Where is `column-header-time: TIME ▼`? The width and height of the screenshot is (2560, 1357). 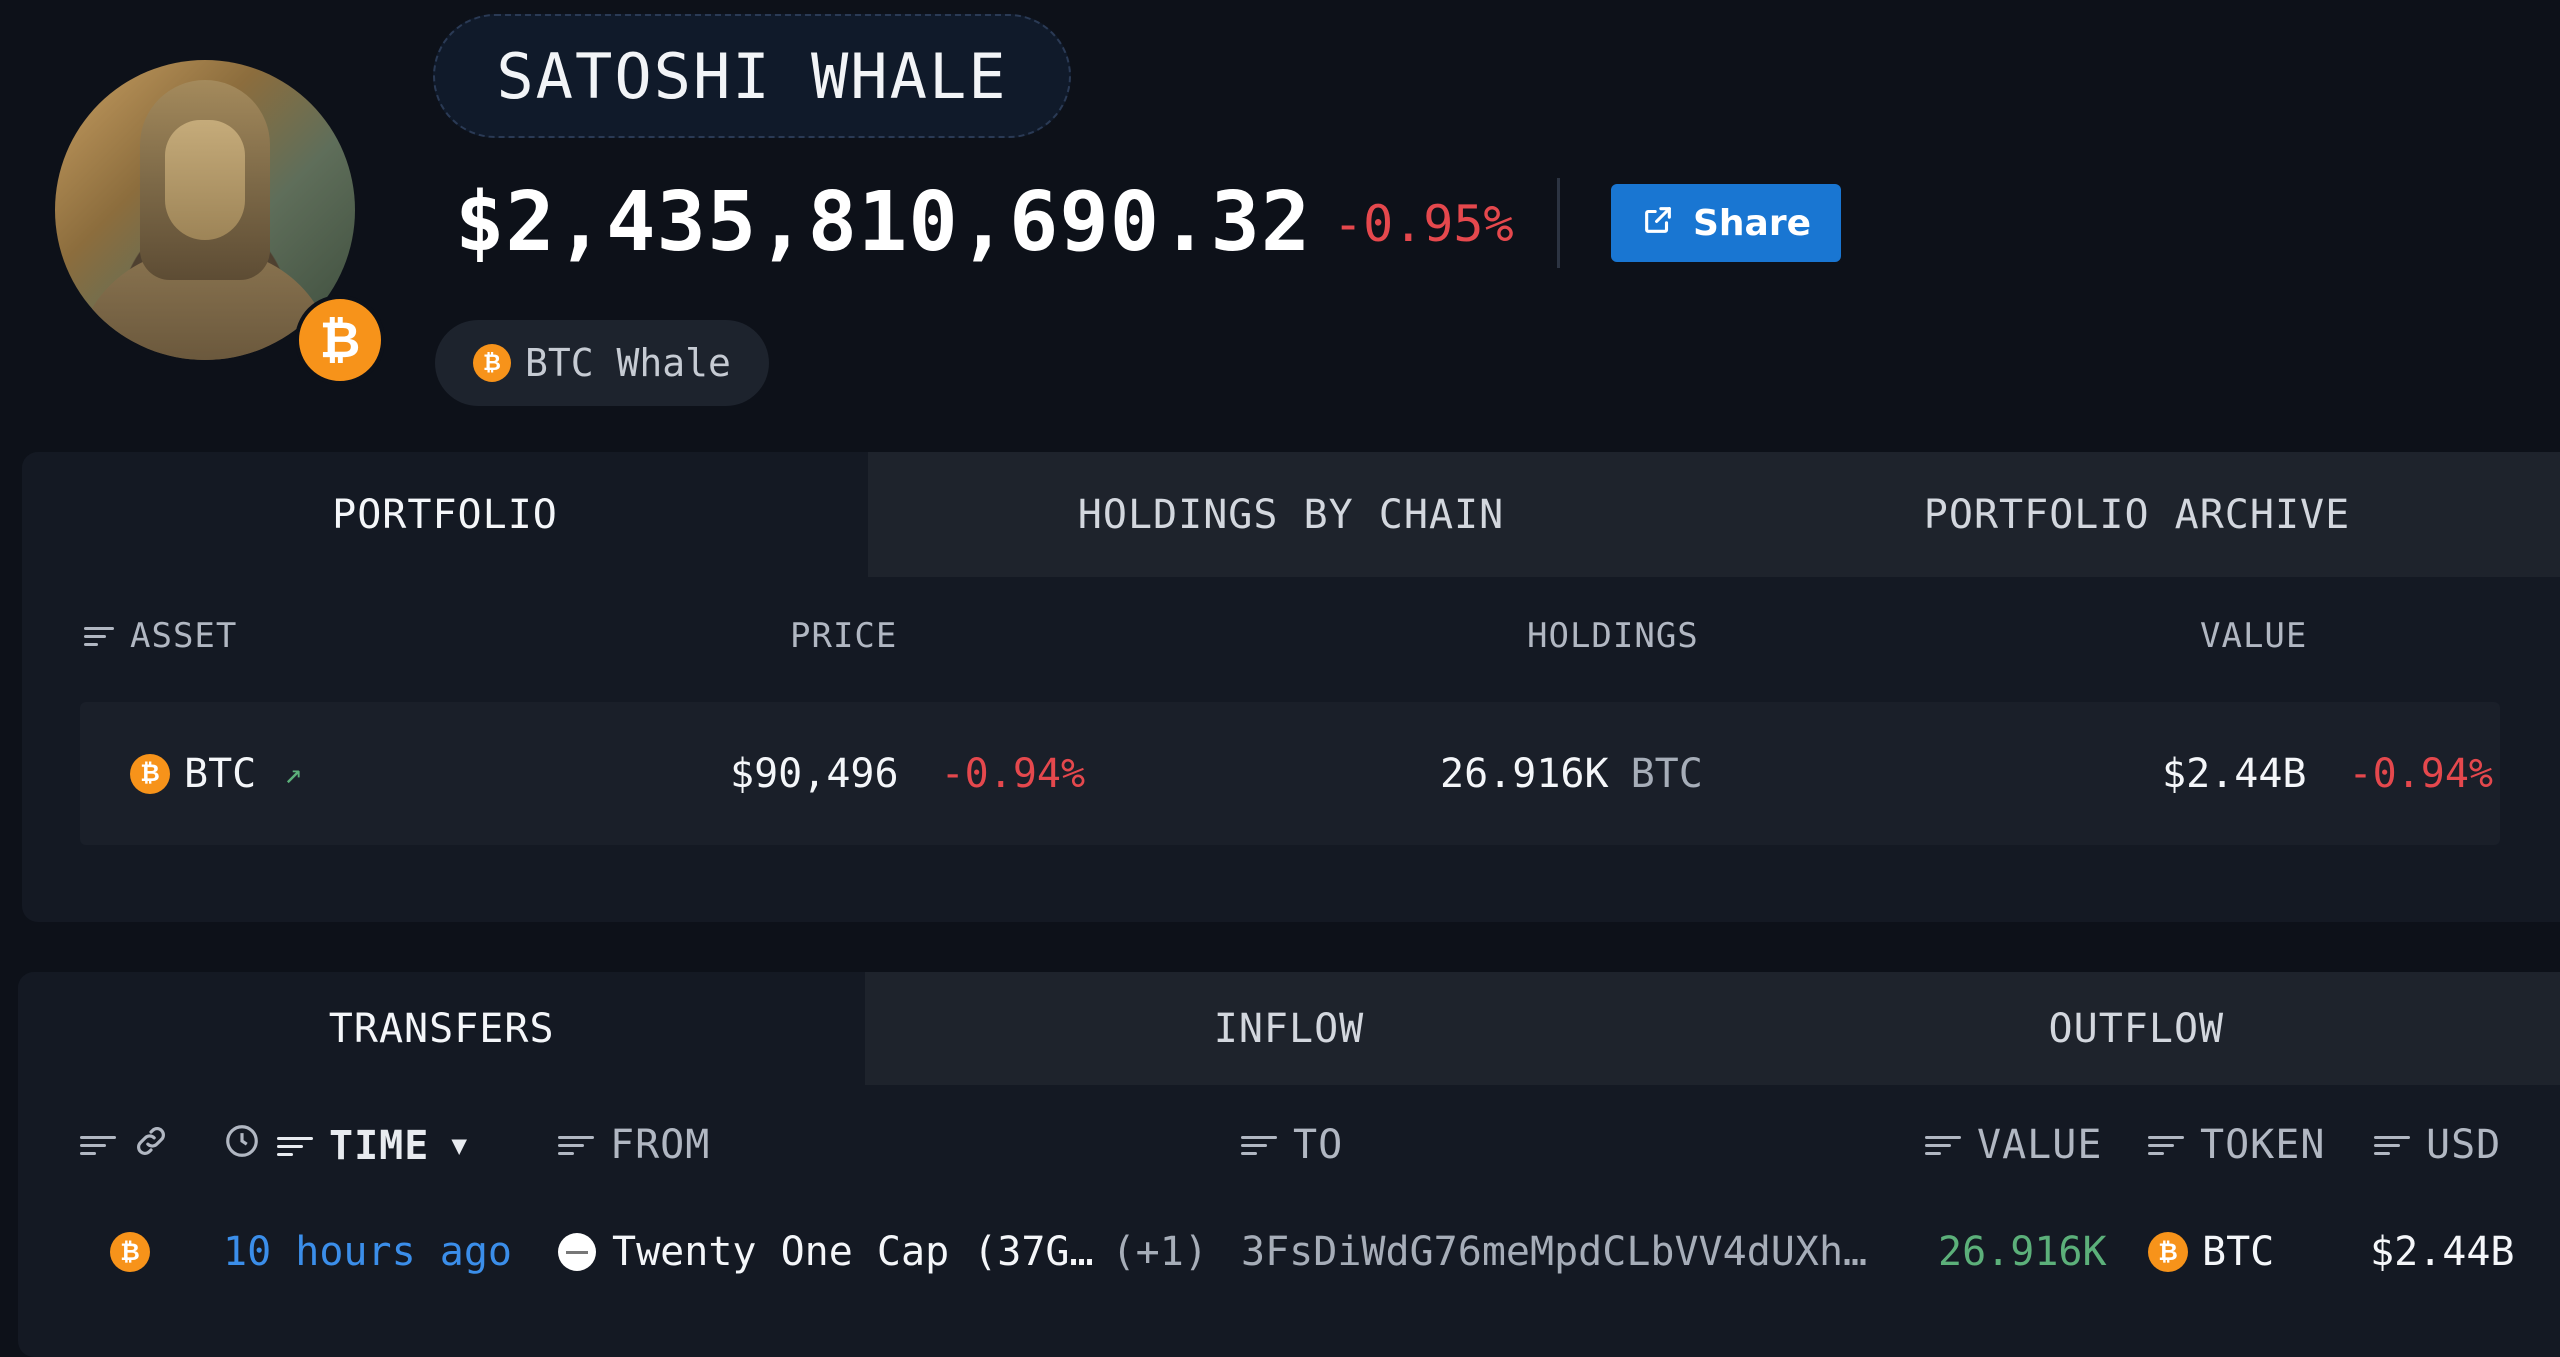 column-header-time: TIME ▼ is located at coordinates (345, 1146).